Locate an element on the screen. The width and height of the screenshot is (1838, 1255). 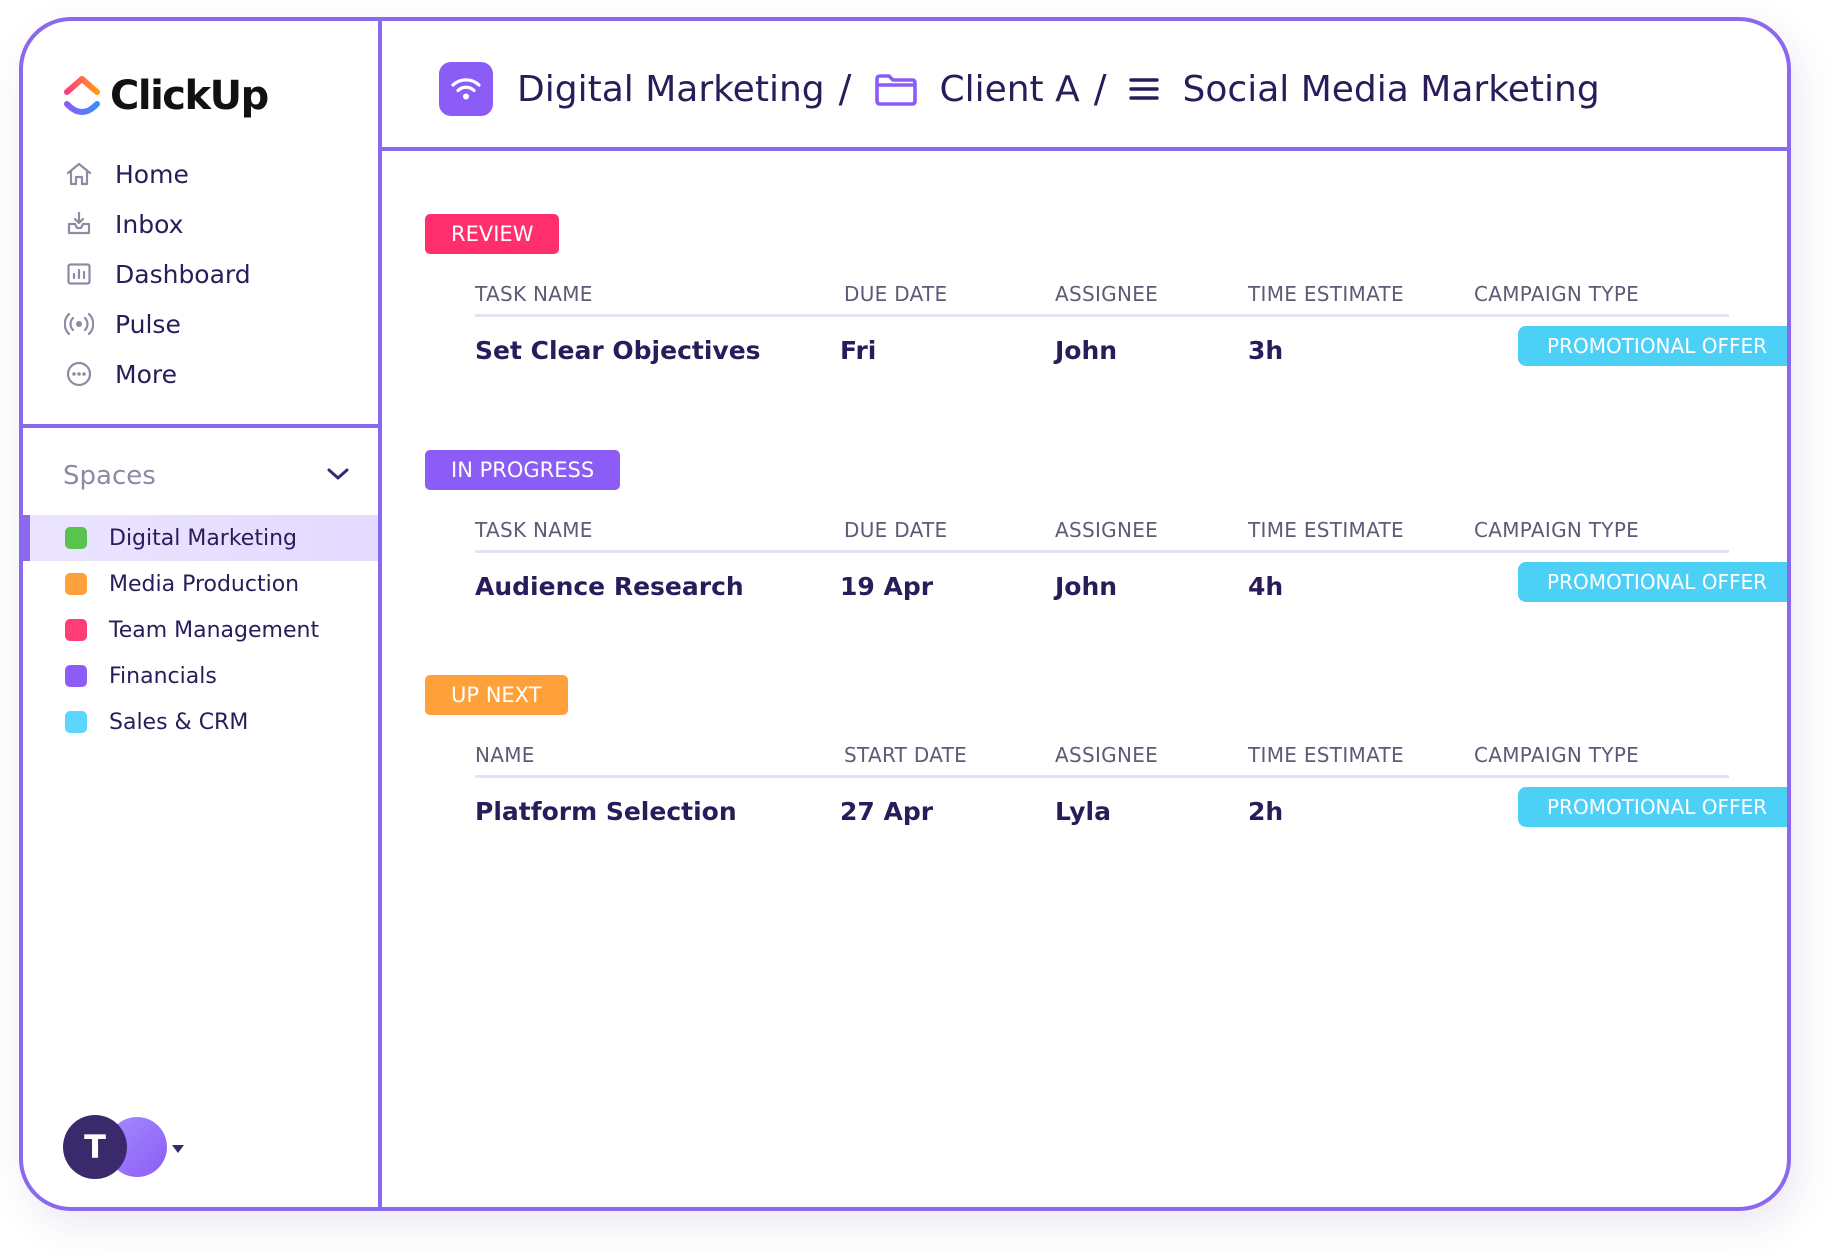
nav-more-label: More is located at coordinates (146, 374).